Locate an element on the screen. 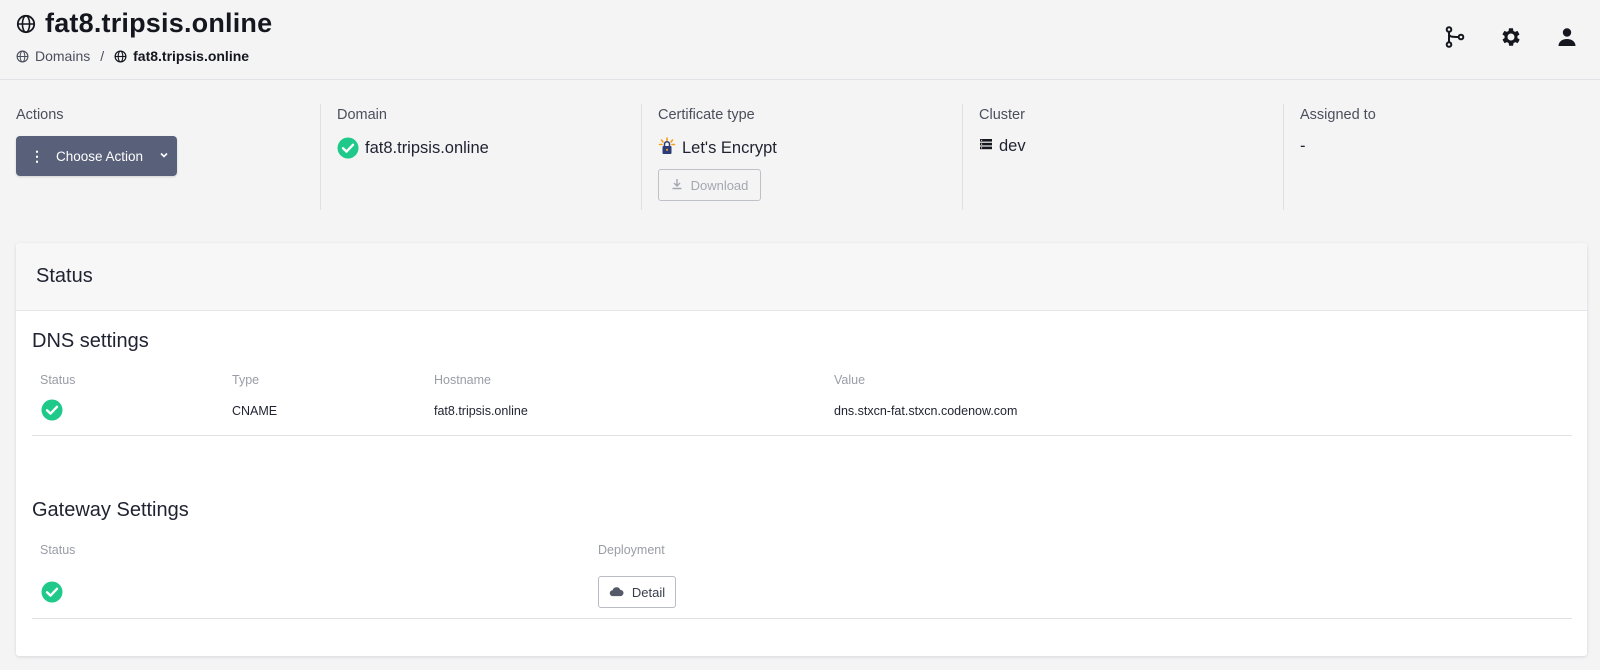 The height and width of the screenshot is (670, 1600). domain-value: fat8.tripsis.online is located at coordinates (427, 147).